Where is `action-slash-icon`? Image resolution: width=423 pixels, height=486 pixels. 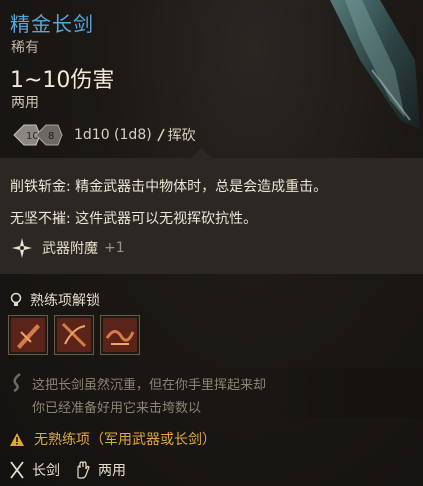
action-slash-icon is located at coordinates (28, 335).